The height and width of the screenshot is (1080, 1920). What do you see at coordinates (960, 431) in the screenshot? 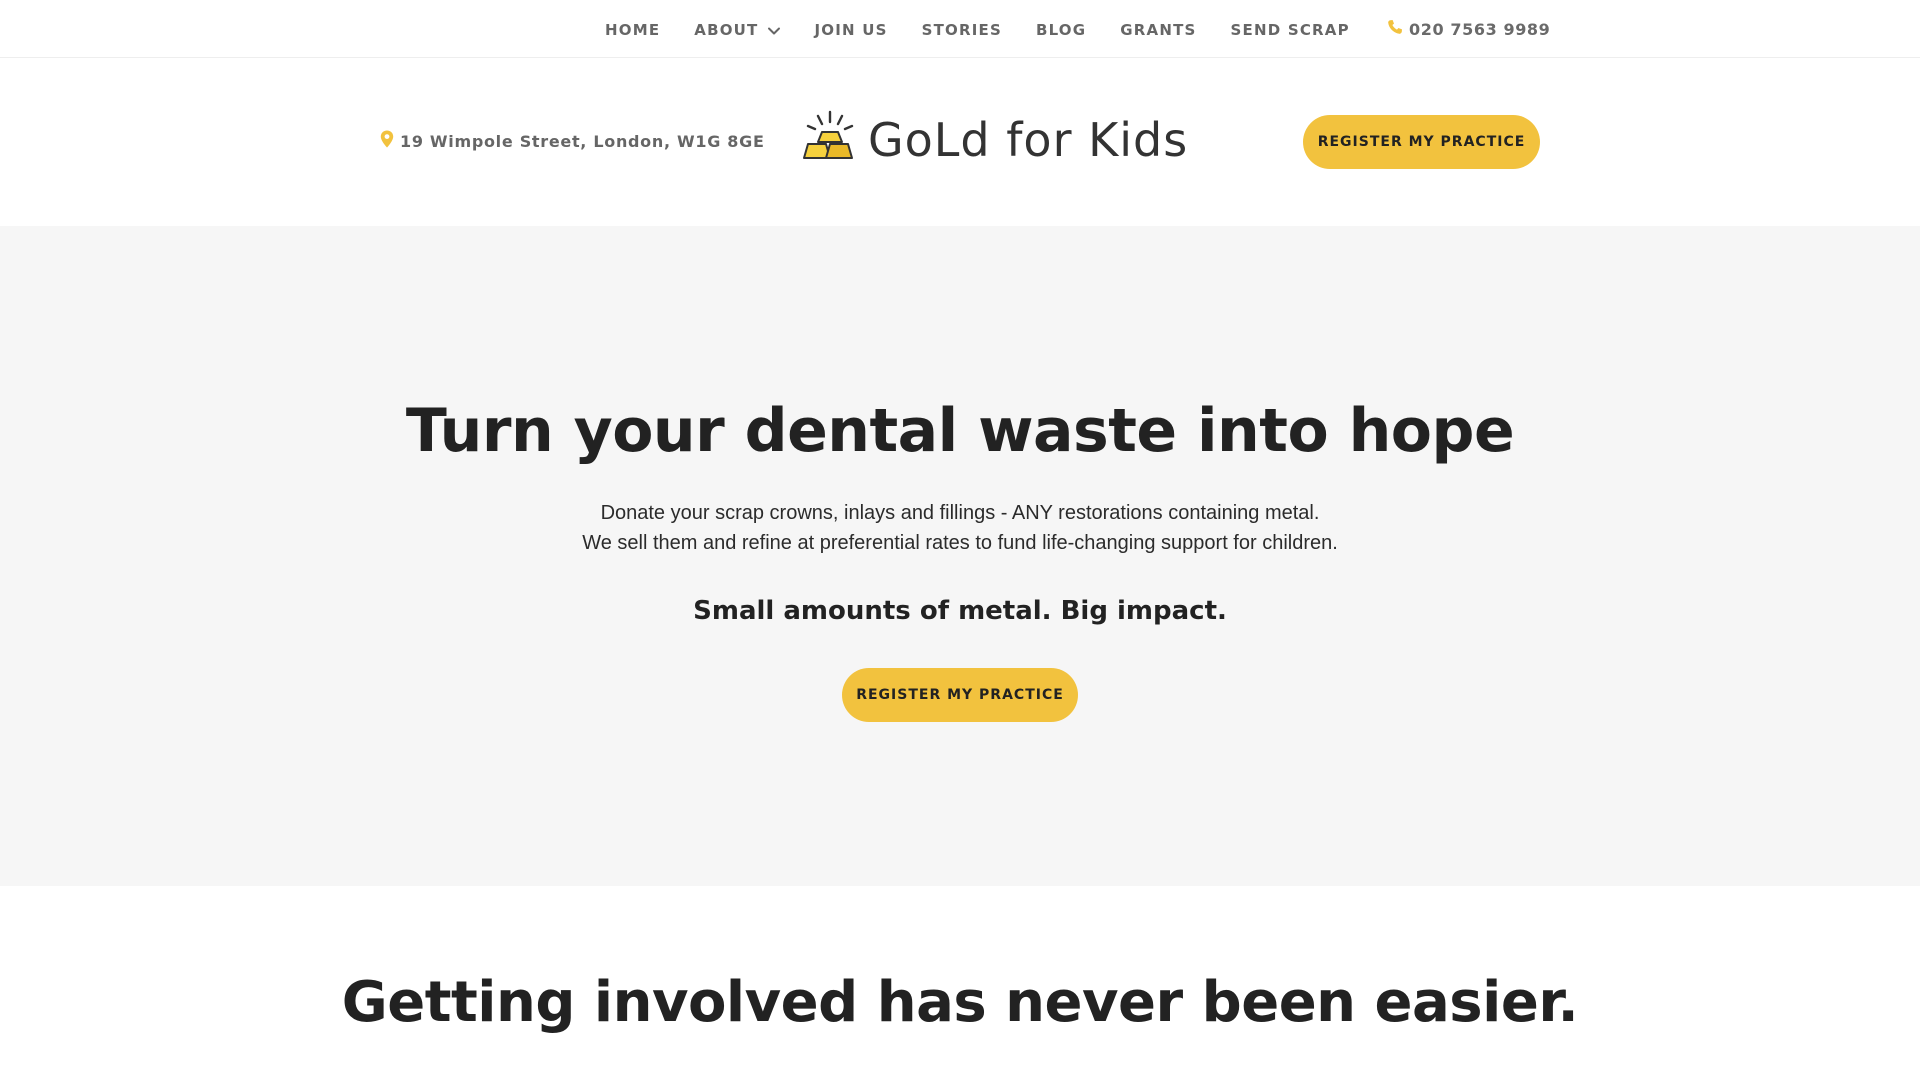
I see `hero-title: Turn your dental waste into hope` at bounding box center [960, 431].